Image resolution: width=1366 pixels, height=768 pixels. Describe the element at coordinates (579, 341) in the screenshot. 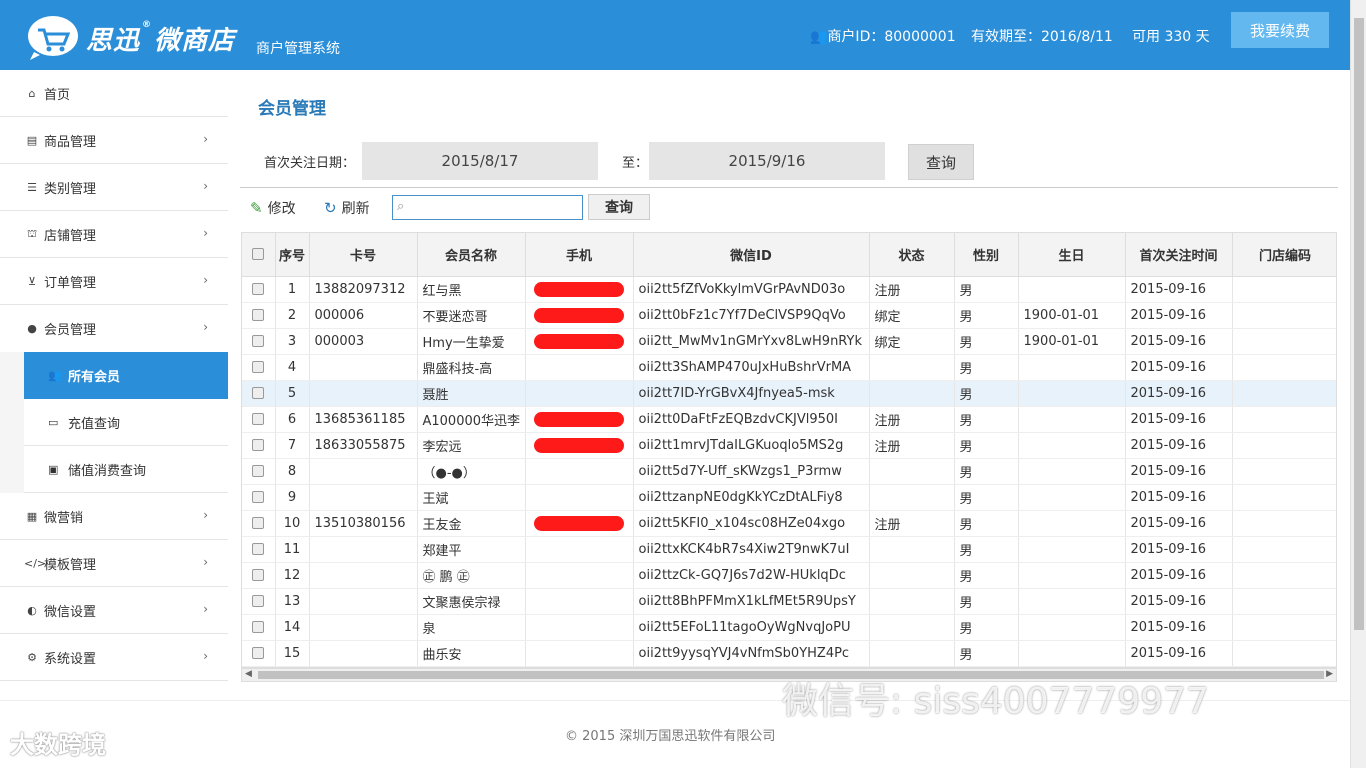

I see `redacted-phone` at that location.